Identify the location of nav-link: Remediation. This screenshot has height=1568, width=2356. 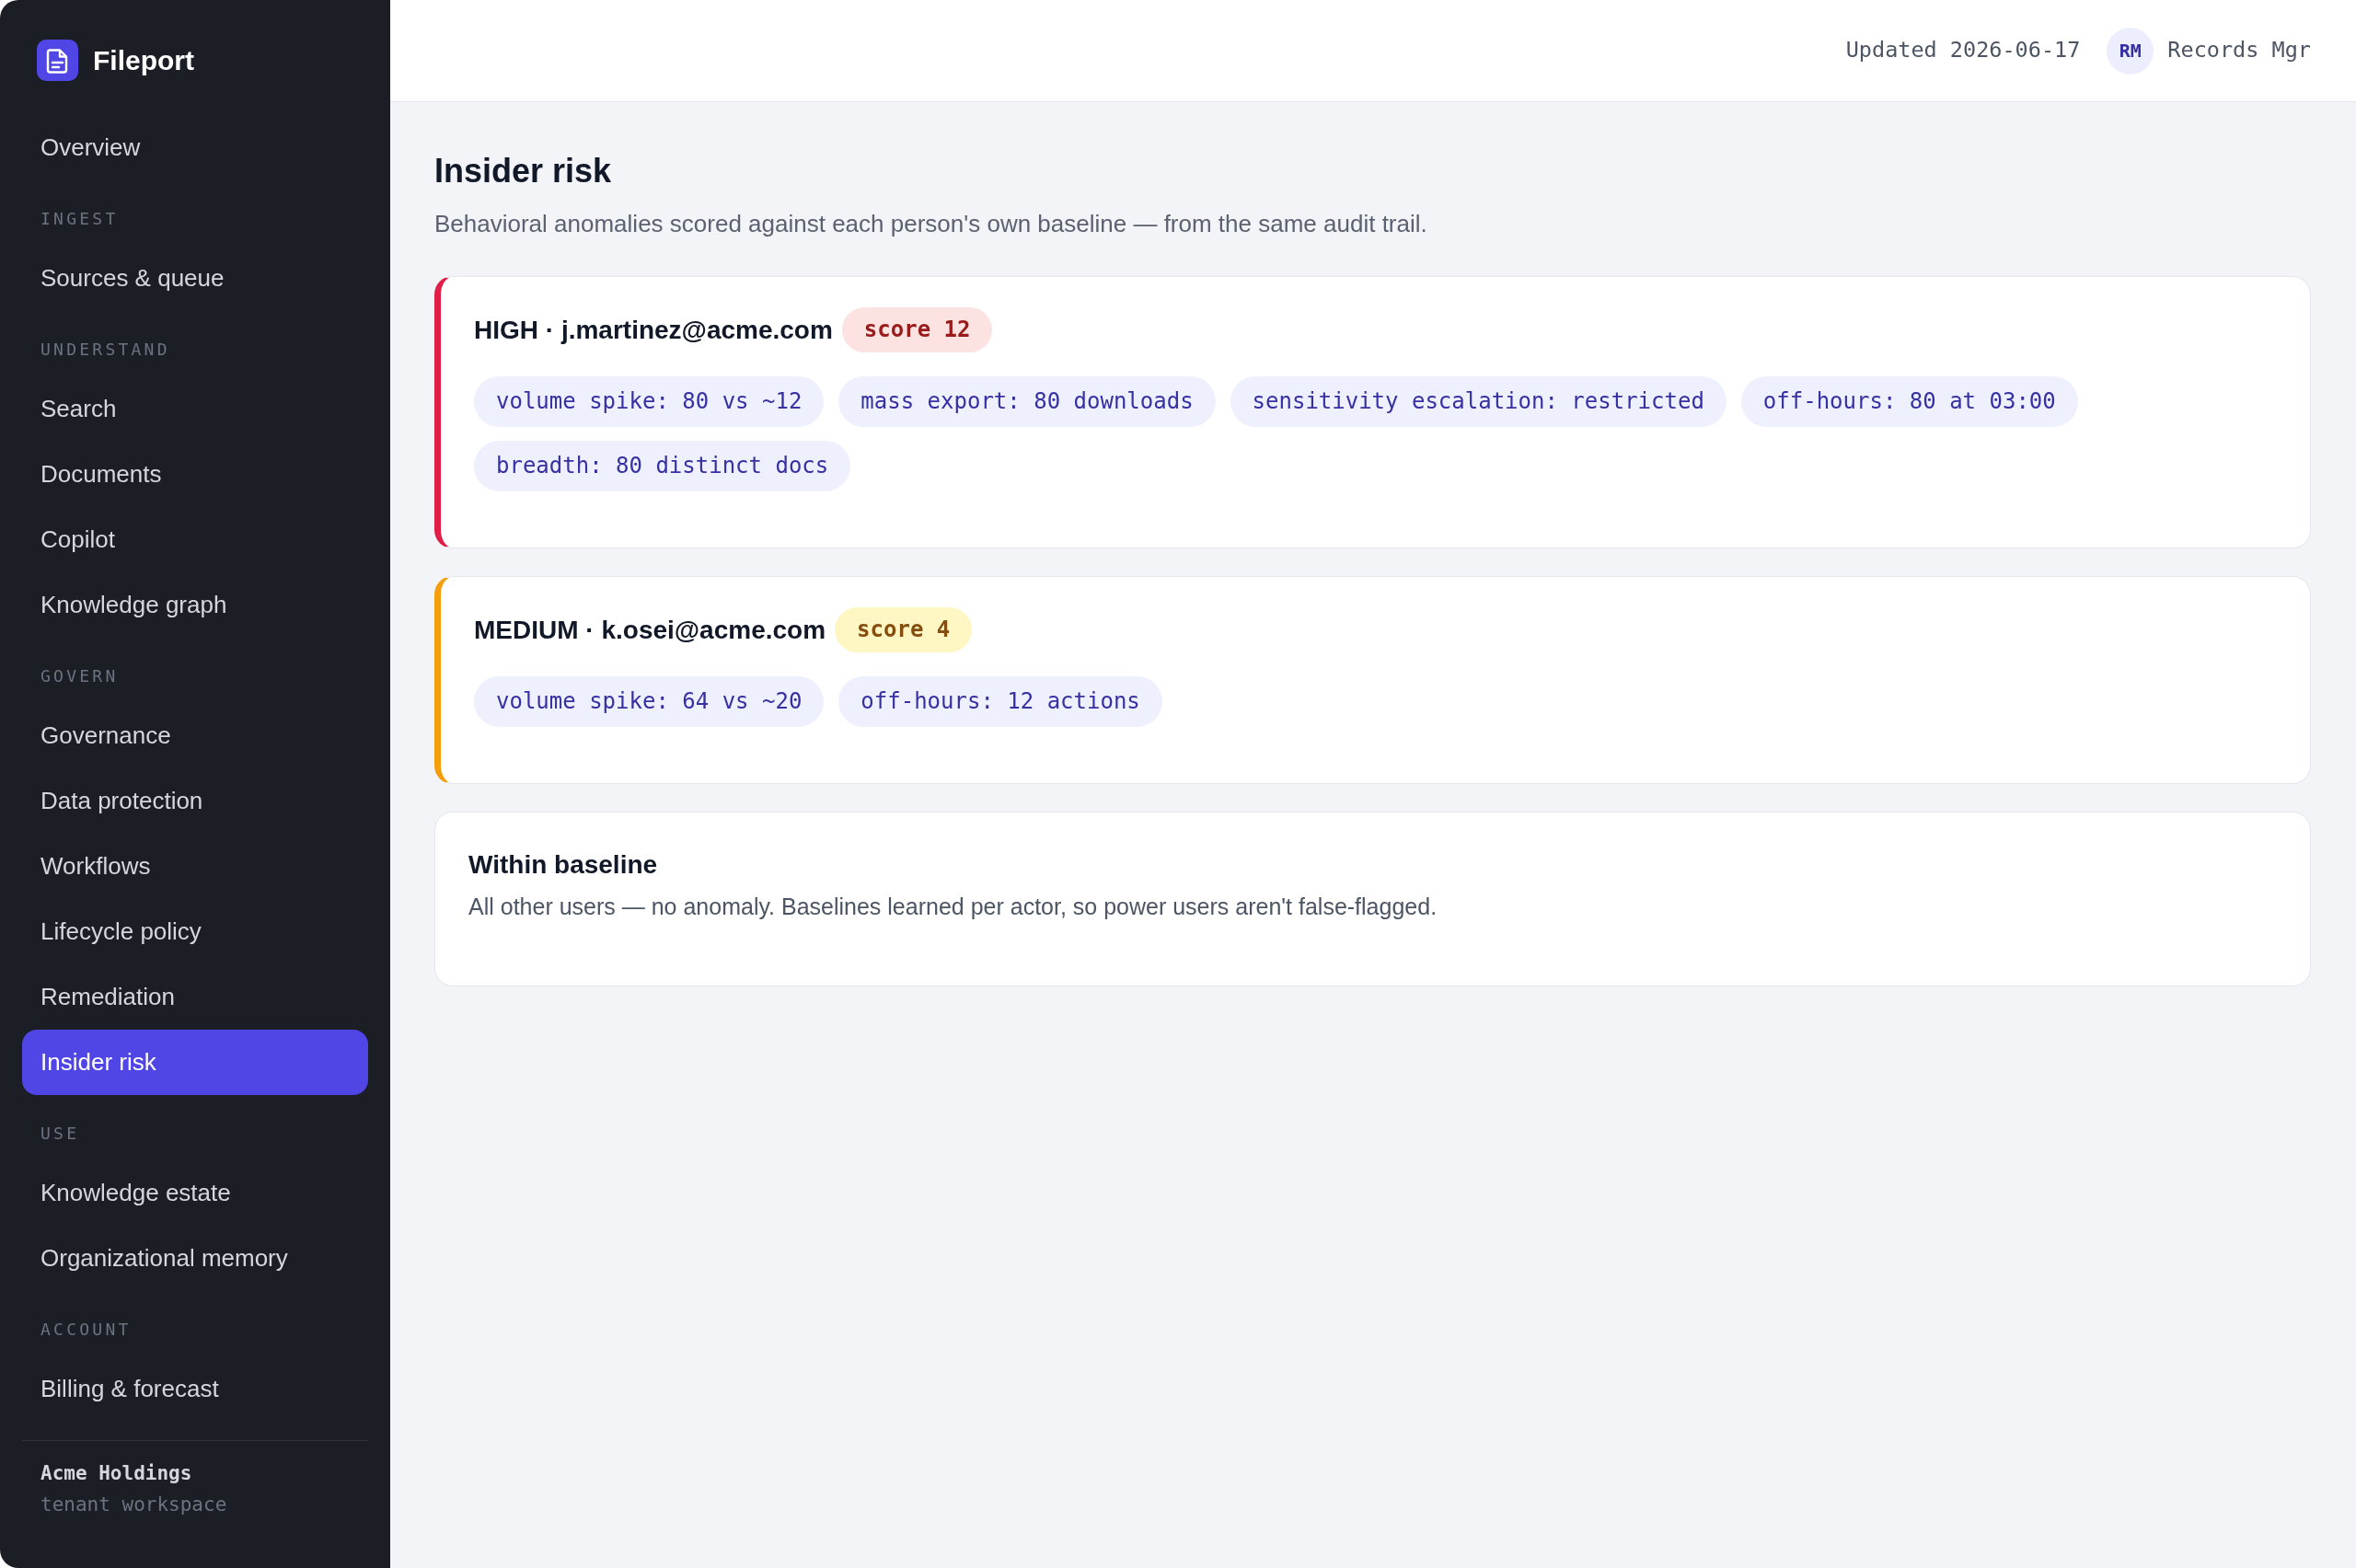
(195, 997).